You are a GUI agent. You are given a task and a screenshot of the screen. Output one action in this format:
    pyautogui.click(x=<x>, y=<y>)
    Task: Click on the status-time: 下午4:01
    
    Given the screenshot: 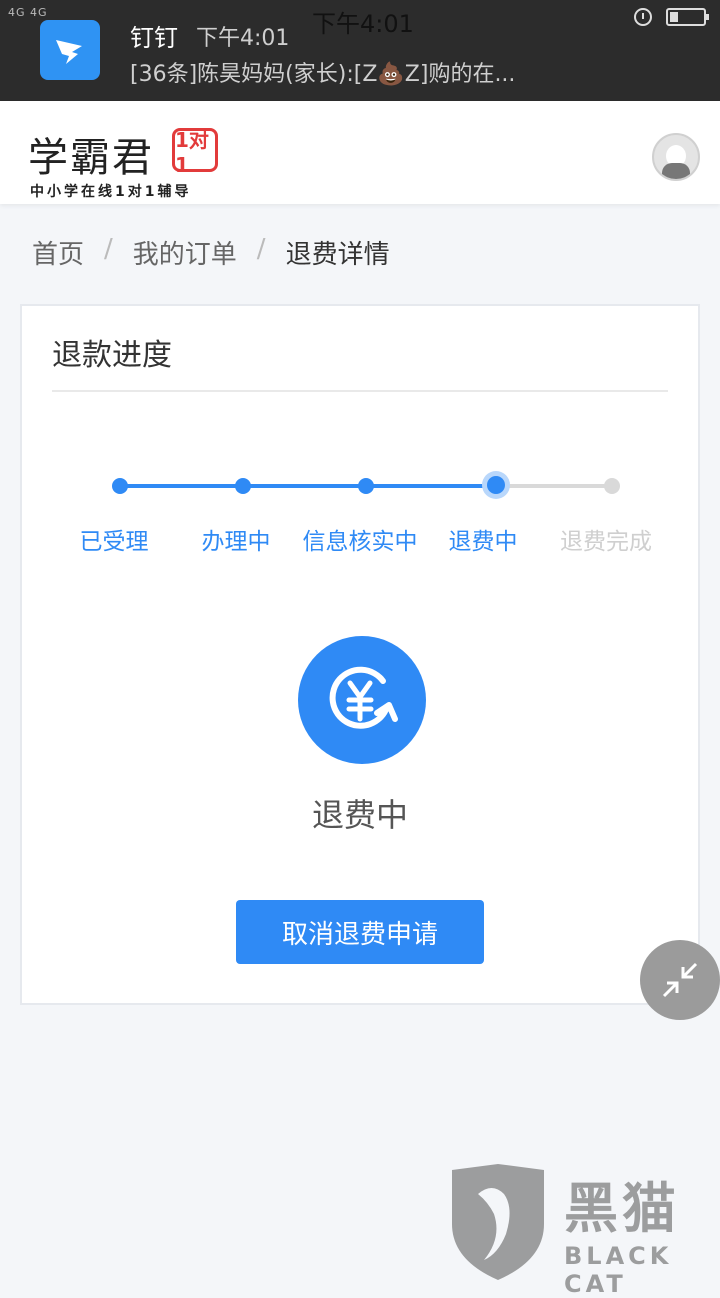 What is the action you would take?
    pyautogui.click(x=363, y=24)
    